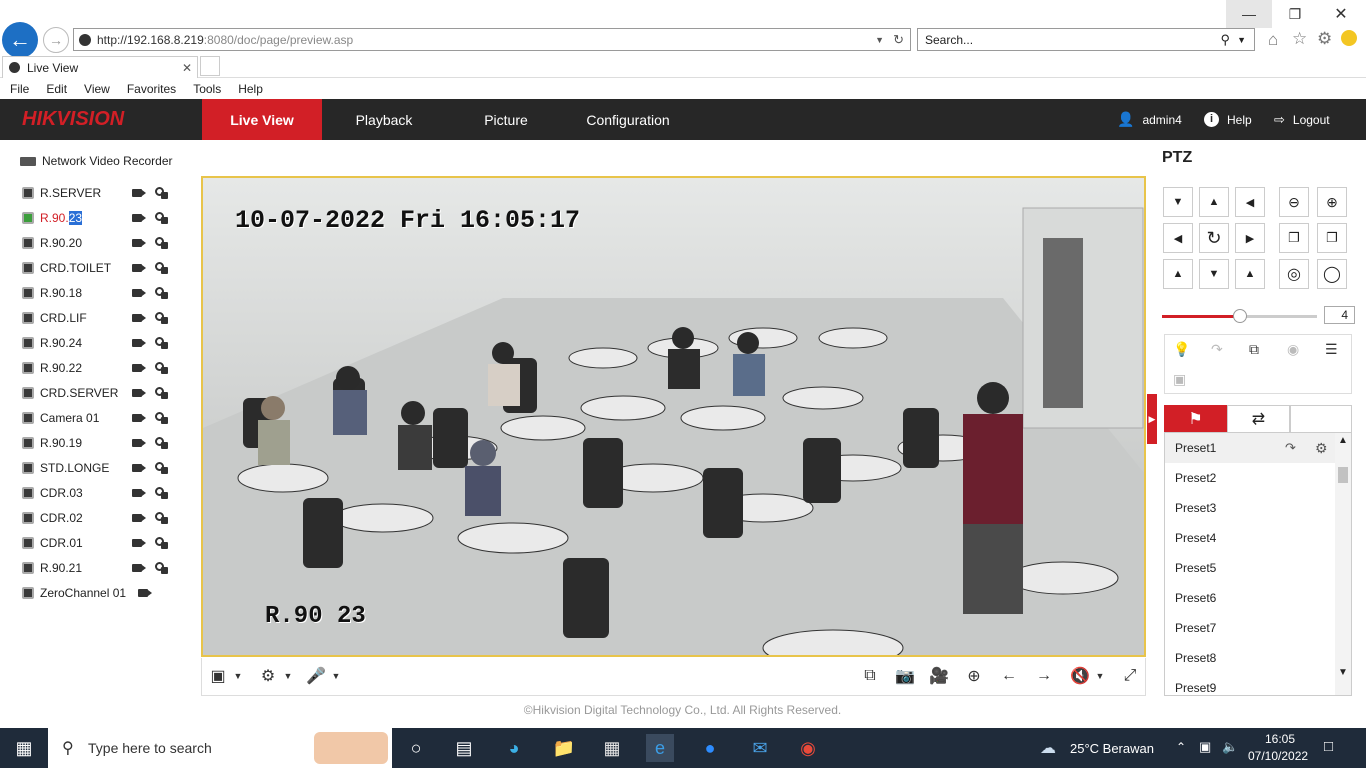 The height and width of the screenshot is (768, 1366). Describe the element at coordinates (1179, 379) in the screenshot. I see `manual-tracking-icon: ▣` at that location.